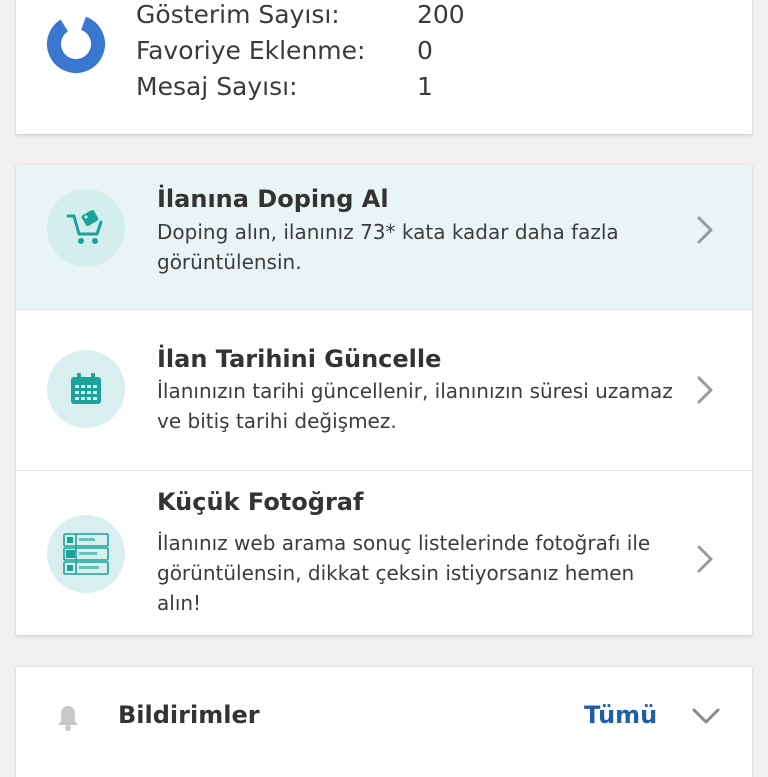 The image size is (768, 777). Describe the element at coordinates (441, 14) in the screenshot. I see `stat-value: 200` at that location.